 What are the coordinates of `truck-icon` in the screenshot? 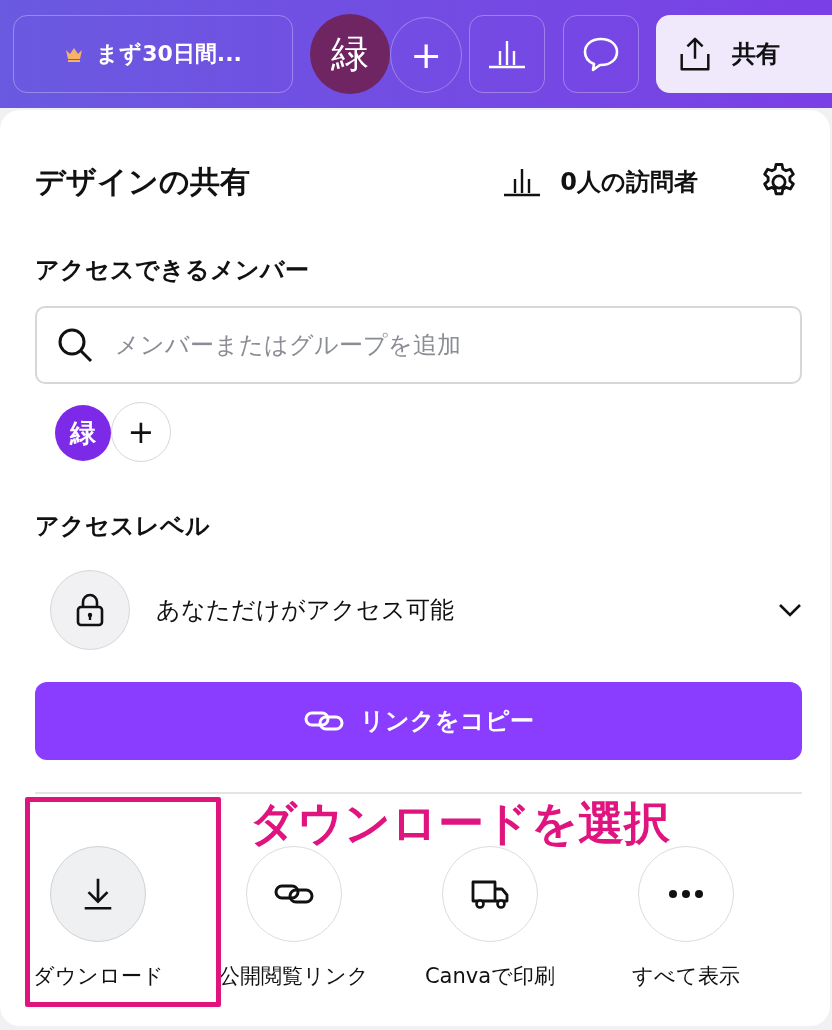 It's located at (490, 894).